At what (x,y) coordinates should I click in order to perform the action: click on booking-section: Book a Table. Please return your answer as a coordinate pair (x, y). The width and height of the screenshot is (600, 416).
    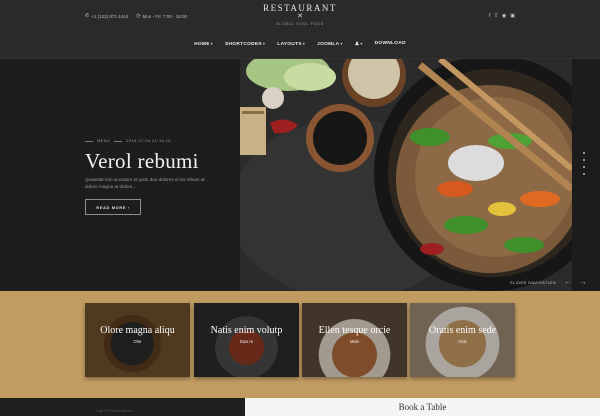
    Looking at the image, I should click on (422, 407).